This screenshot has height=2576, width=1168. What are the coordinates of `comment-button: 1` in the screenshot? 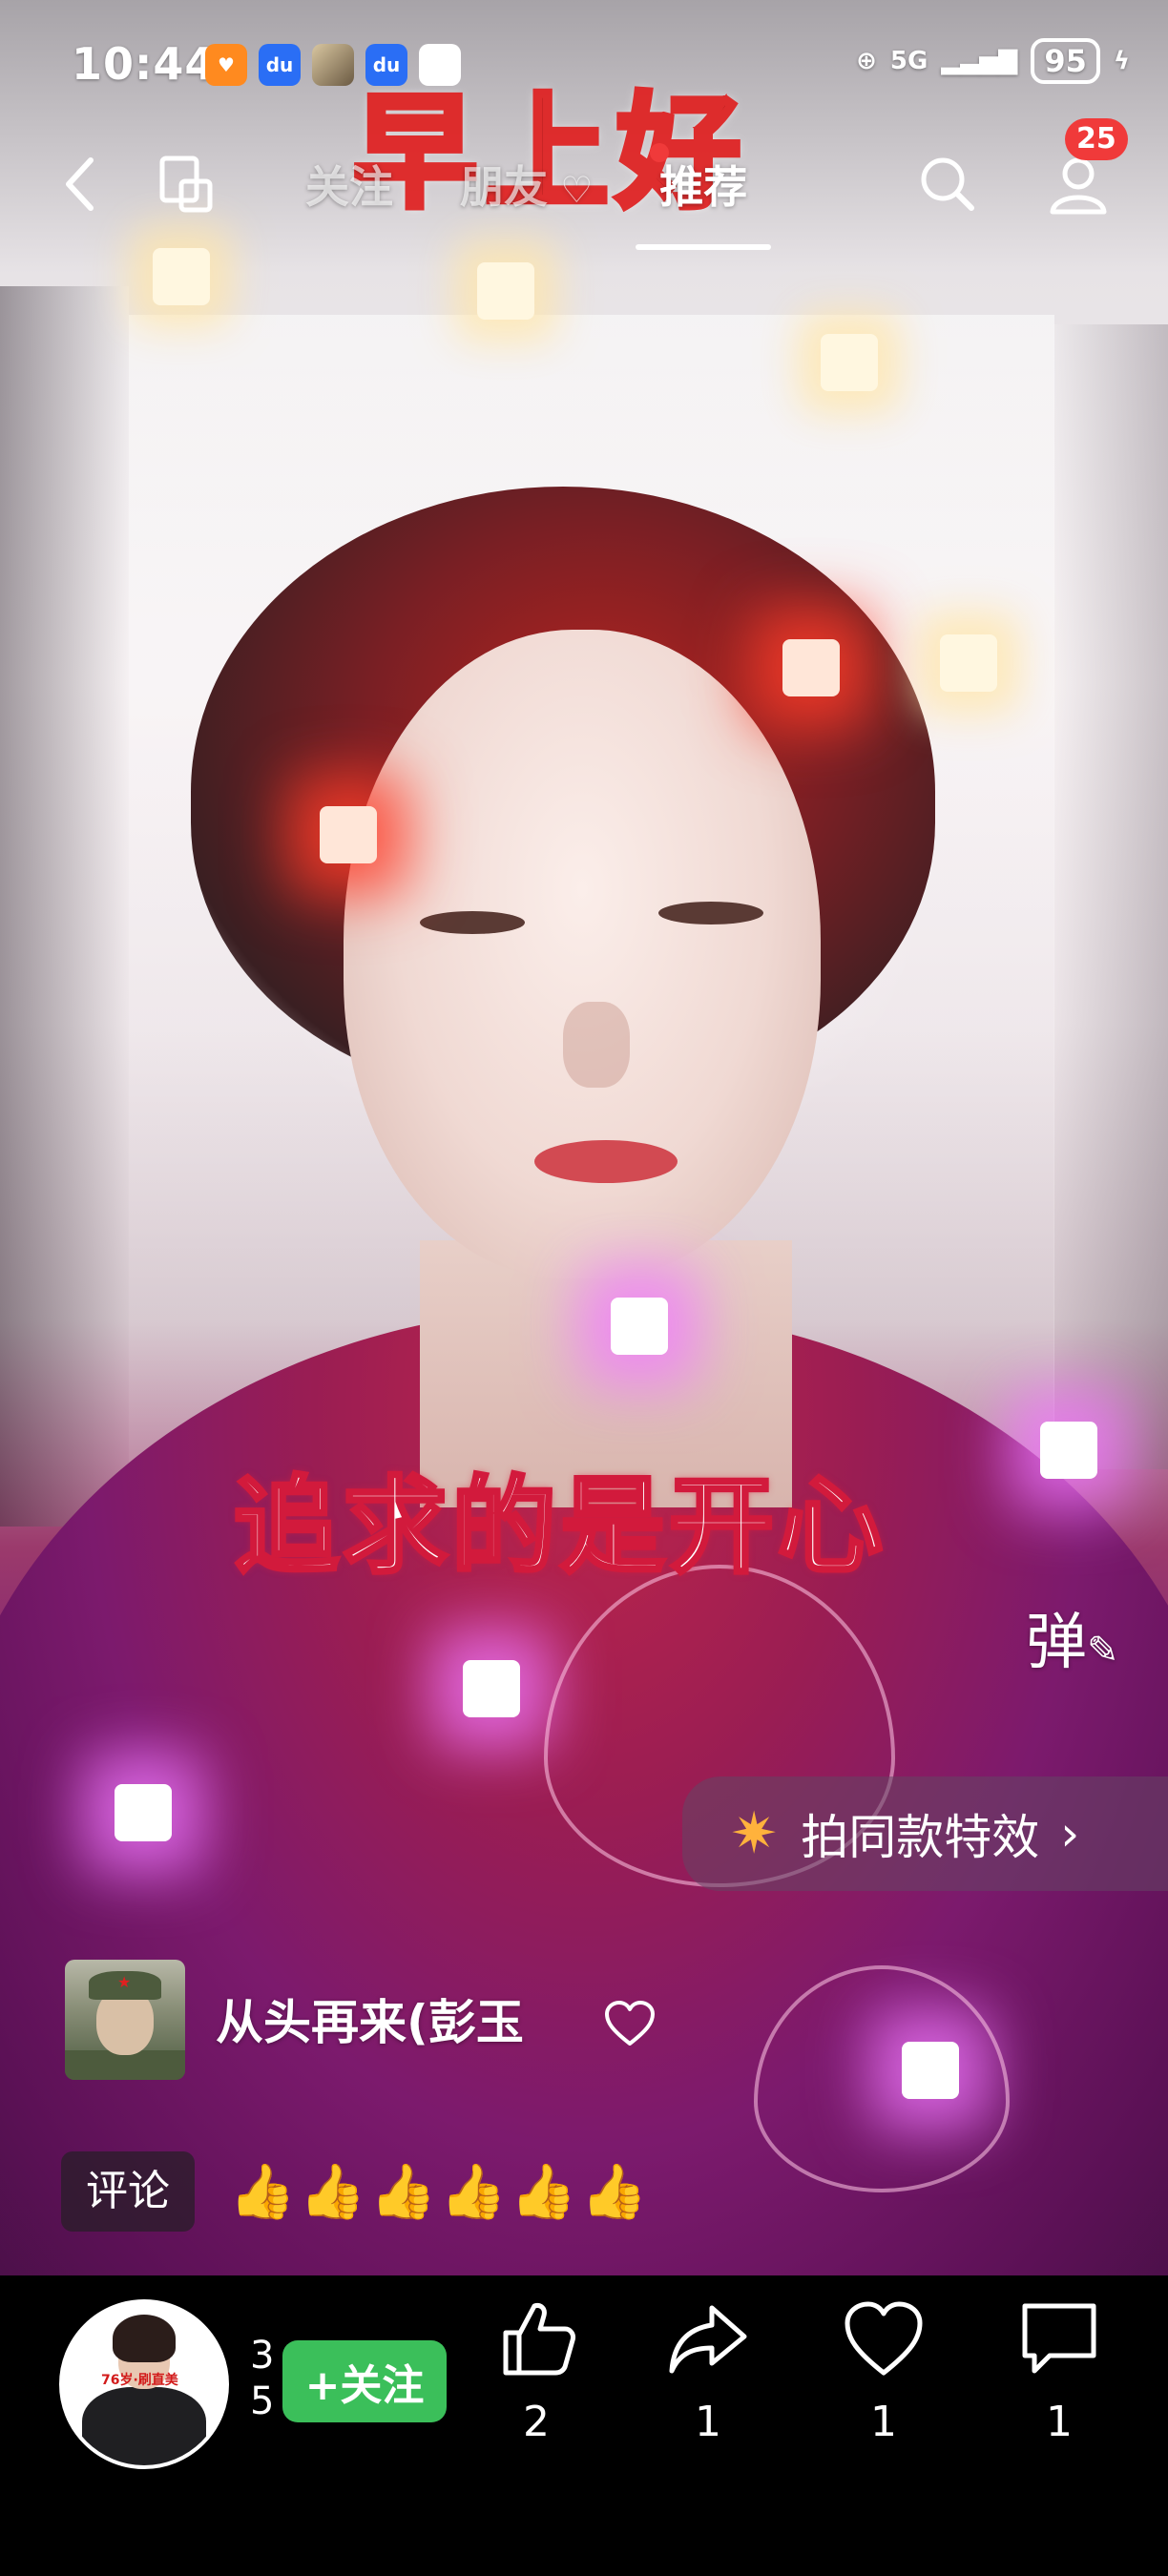 It's located at (1059, 2370).